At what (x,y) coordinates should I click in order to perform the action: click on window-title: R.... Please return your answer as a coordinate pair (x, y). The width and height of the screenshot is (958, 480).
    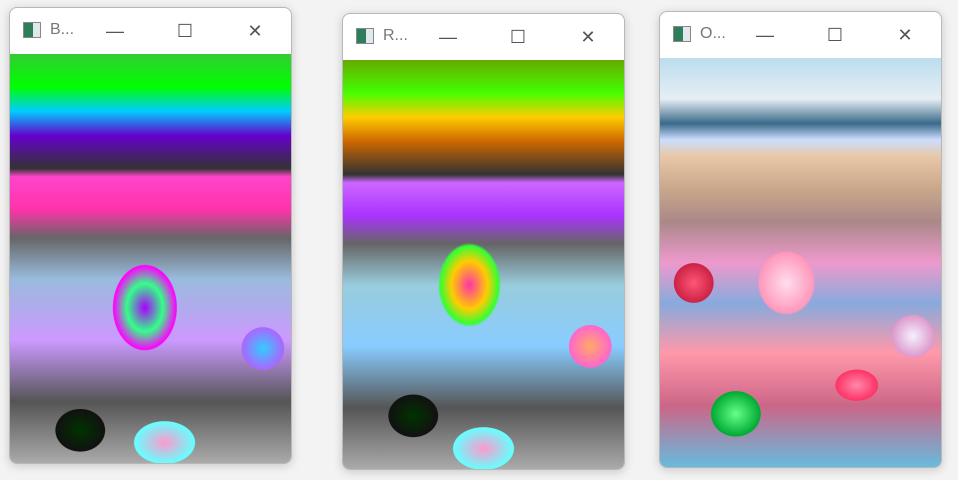
    Looking at the image, I should click on (395, 35).